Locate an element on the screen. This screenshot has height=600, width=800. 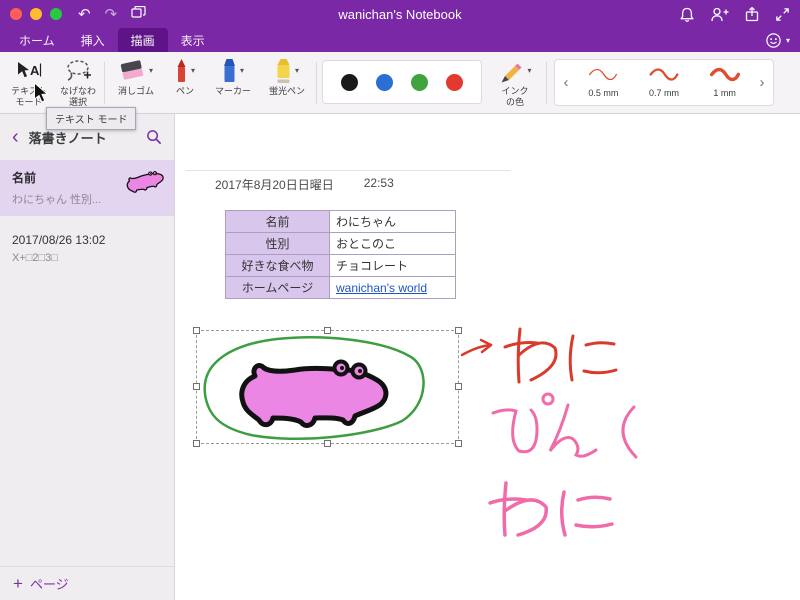
table-header-cell: 性別 is located at coordinates (277, 243).